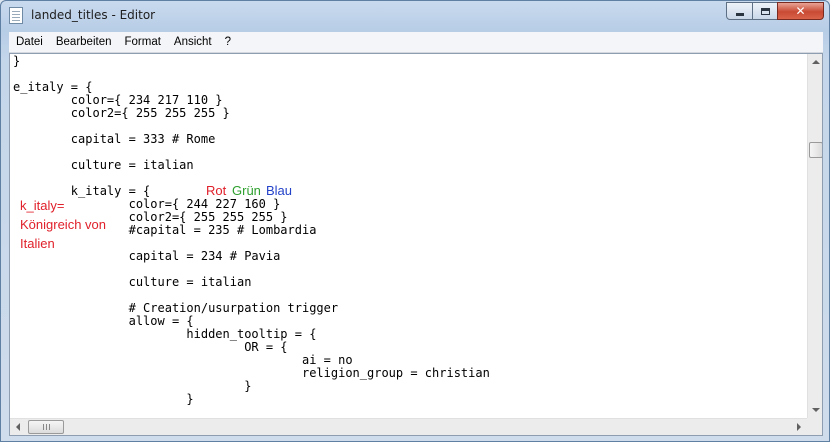  Describe the element at coordinates (739, 11) in the screenshot. I see `minimize-button` at that location.